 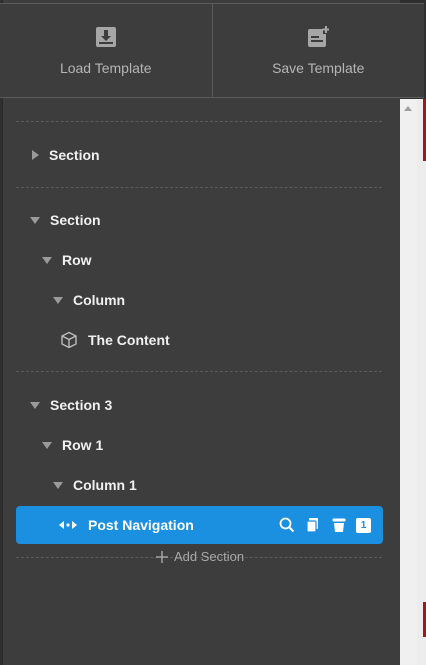 I want to click on section-label: Section 3, so click(x=81, y=405).